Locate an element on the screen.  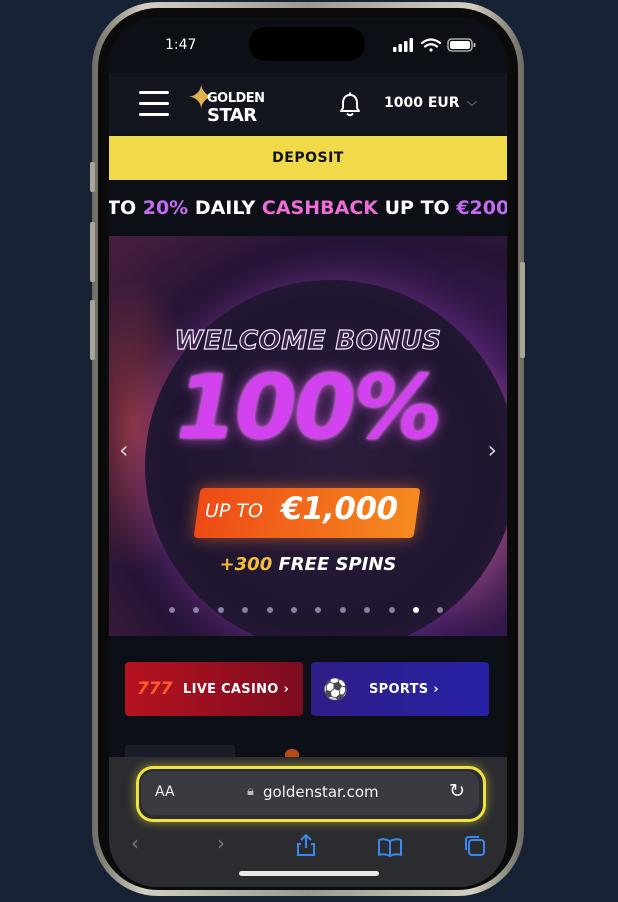
signal-icon is located at coordinates (403, 45).